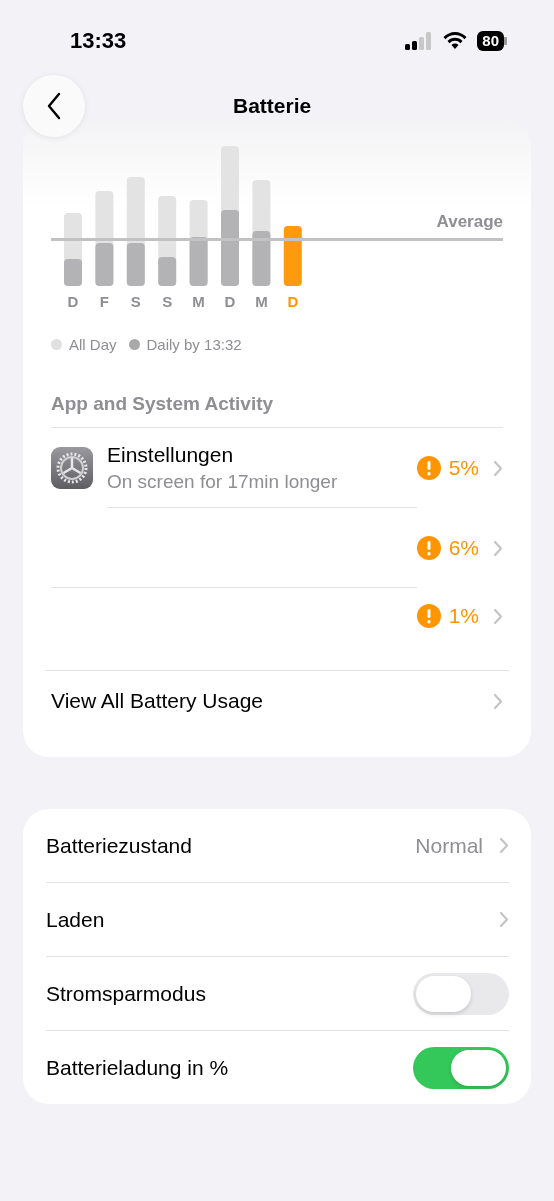  What do you see at coordinates (469, 221) in the screenshot?
I see `average-label: Average` at bounding box center [469, 221].